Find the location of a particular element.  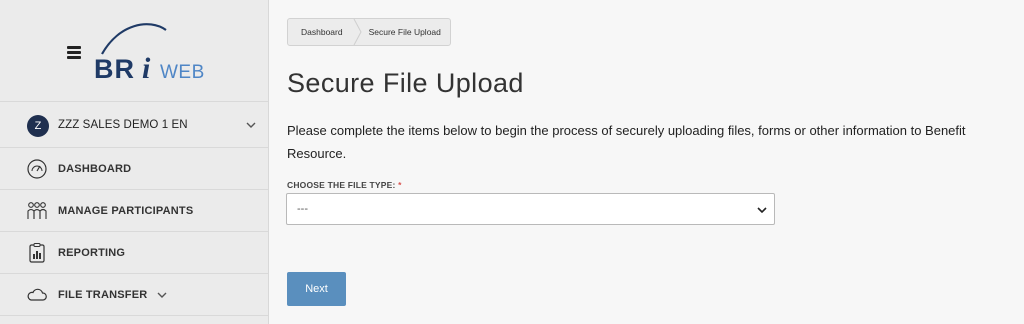

sidebar-item-label: FILE TRANSFER is located at coordinates (103, 294).